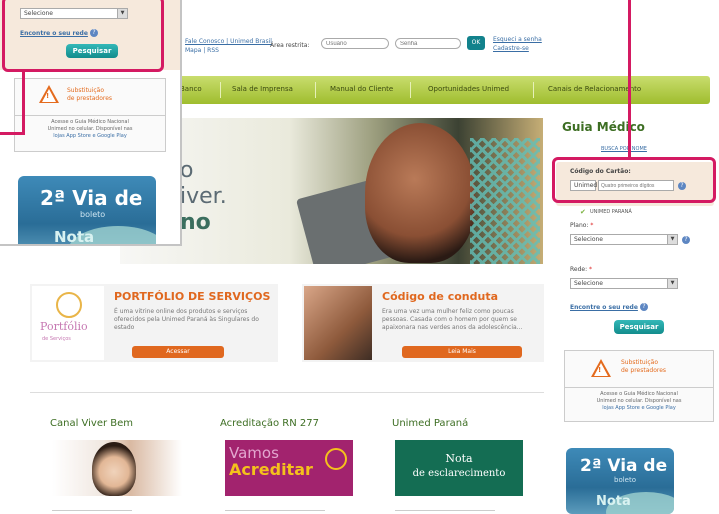 Image resolution: width=719 pixels, height=514 pixels. Describe the element at coordinates (83, 36) in the screenshot. I see `overlay-highlight` at that location.